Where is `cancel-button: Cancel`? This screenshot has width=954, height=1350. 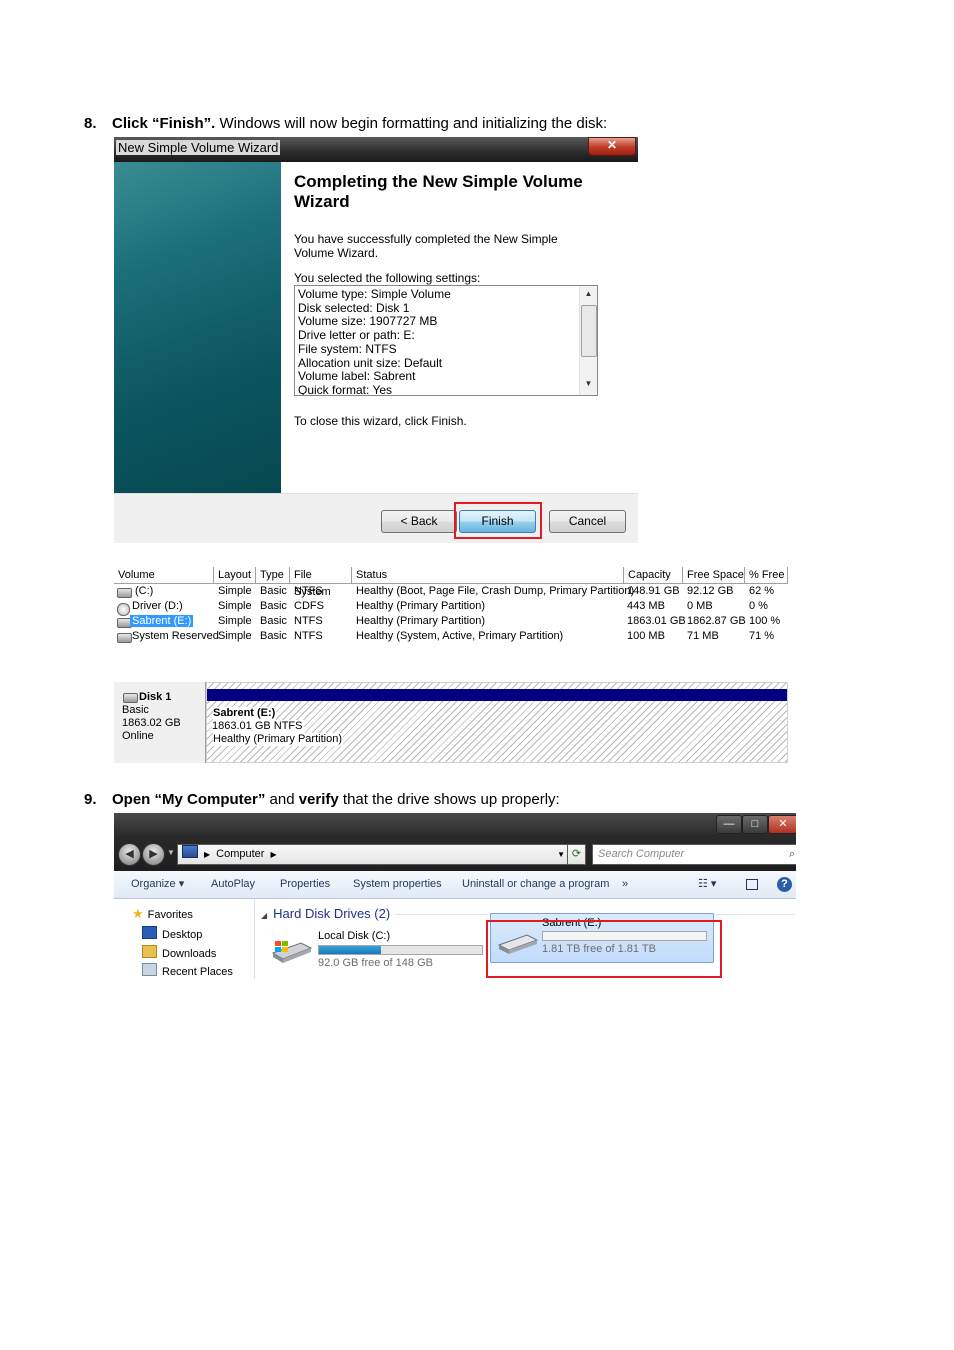
cancel-button: Cancel is located at coordinates (587, 521).